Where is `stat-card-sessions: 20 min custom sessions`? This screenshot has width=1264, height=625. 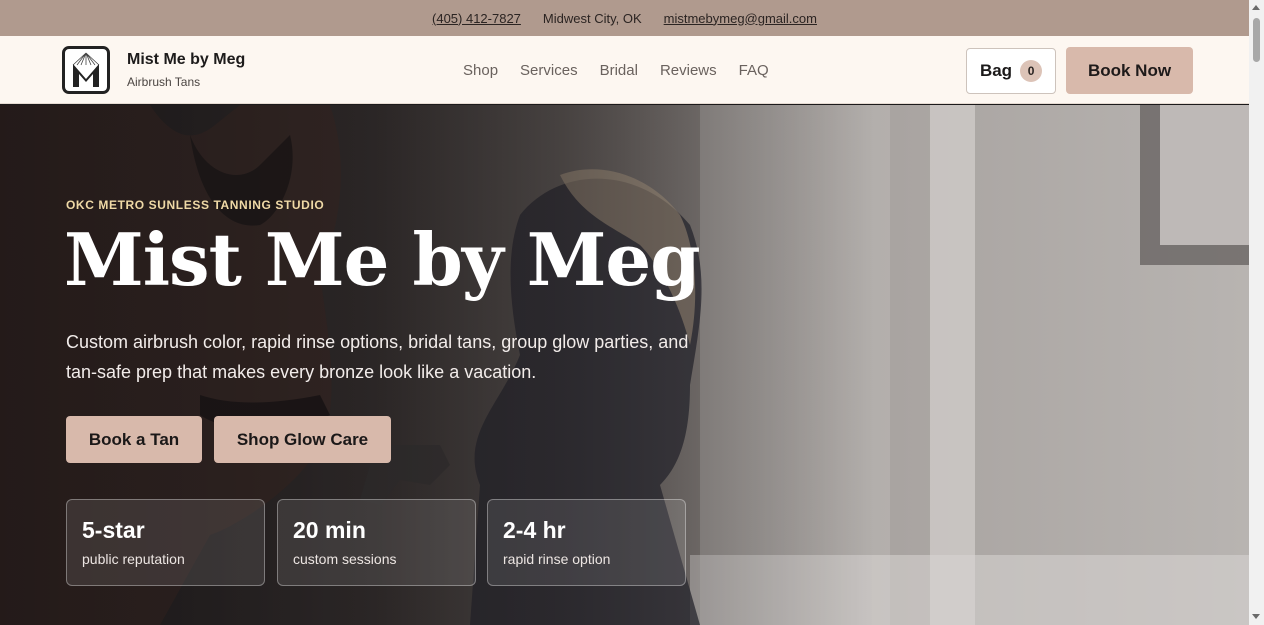 stat-card-sessions: 20 min custom sessions is located at coordinates (376, 542).